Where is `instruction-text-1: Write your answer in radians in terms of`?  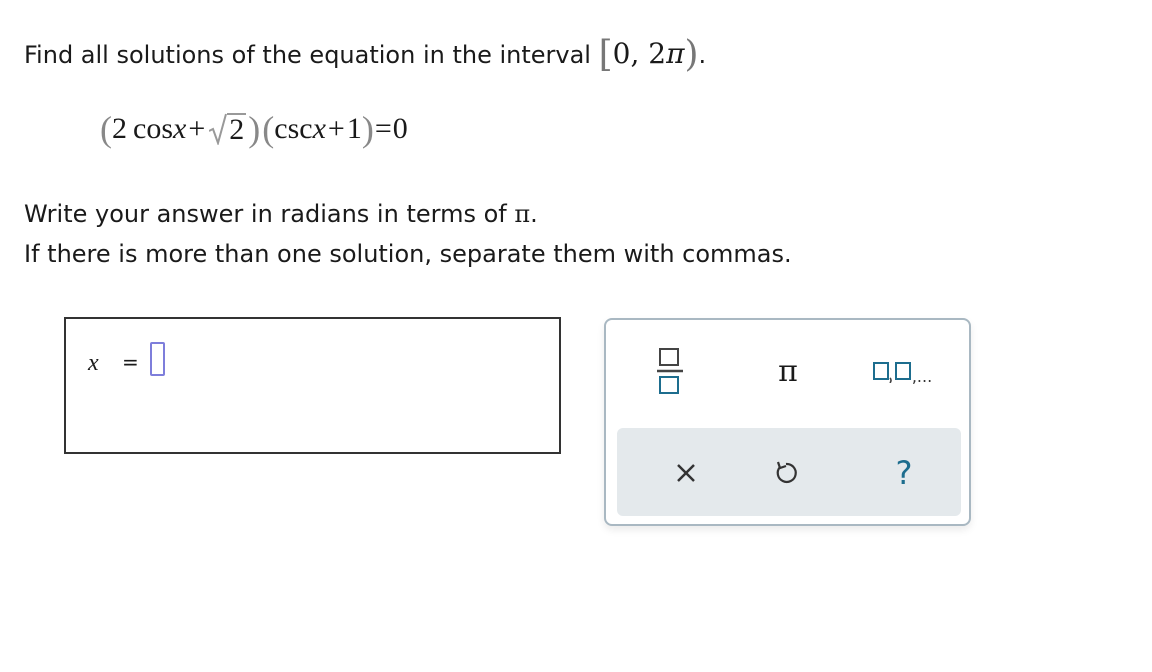 instruction-text-1: Write your answer in radians in terms of is located at coordinates (265, 214).